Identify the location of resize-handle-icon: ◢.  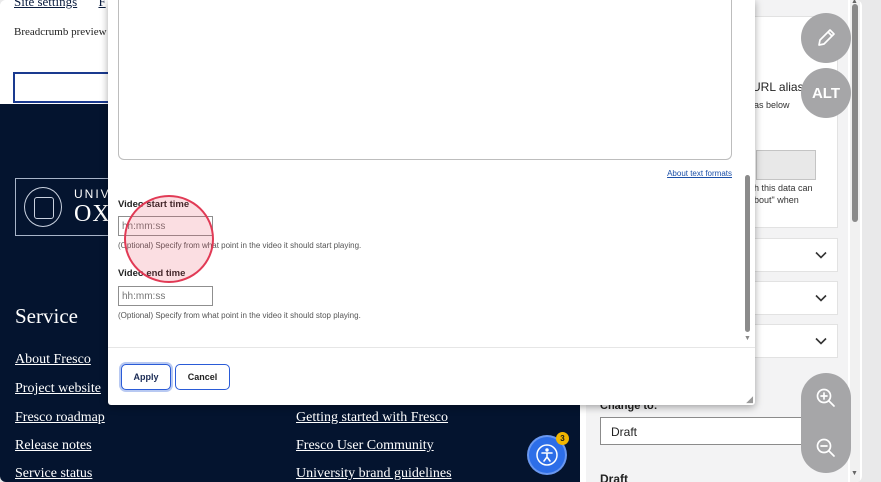
(749, 399).